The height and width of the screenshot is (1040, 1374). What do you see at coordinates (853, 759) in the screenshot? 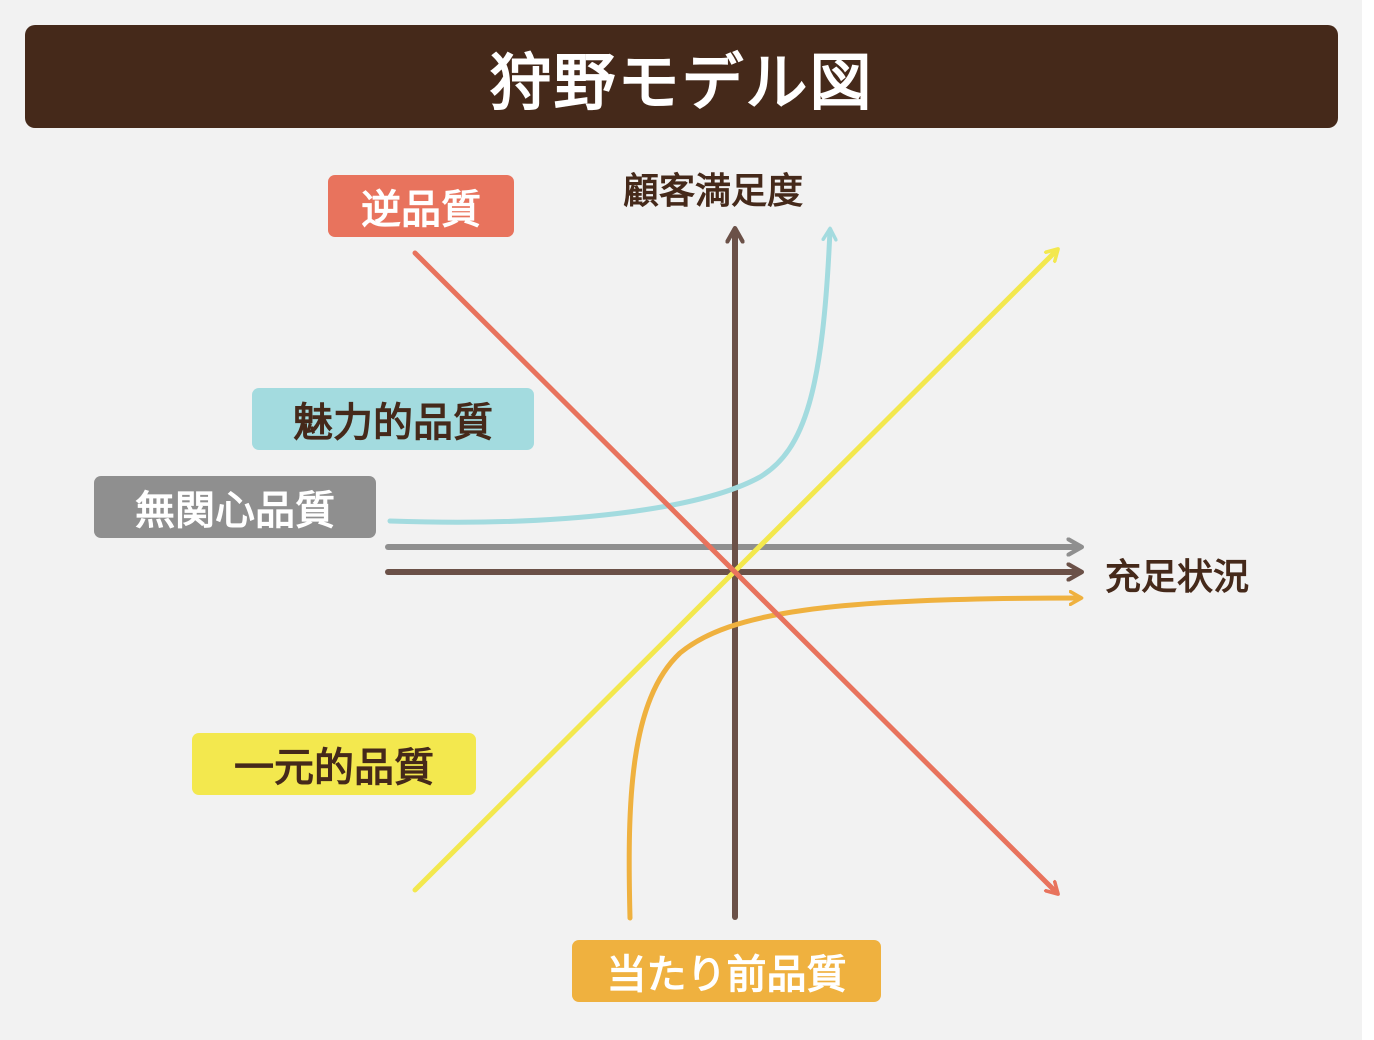
I see `must-be-quality-curve` at bounding box center [853, 759].